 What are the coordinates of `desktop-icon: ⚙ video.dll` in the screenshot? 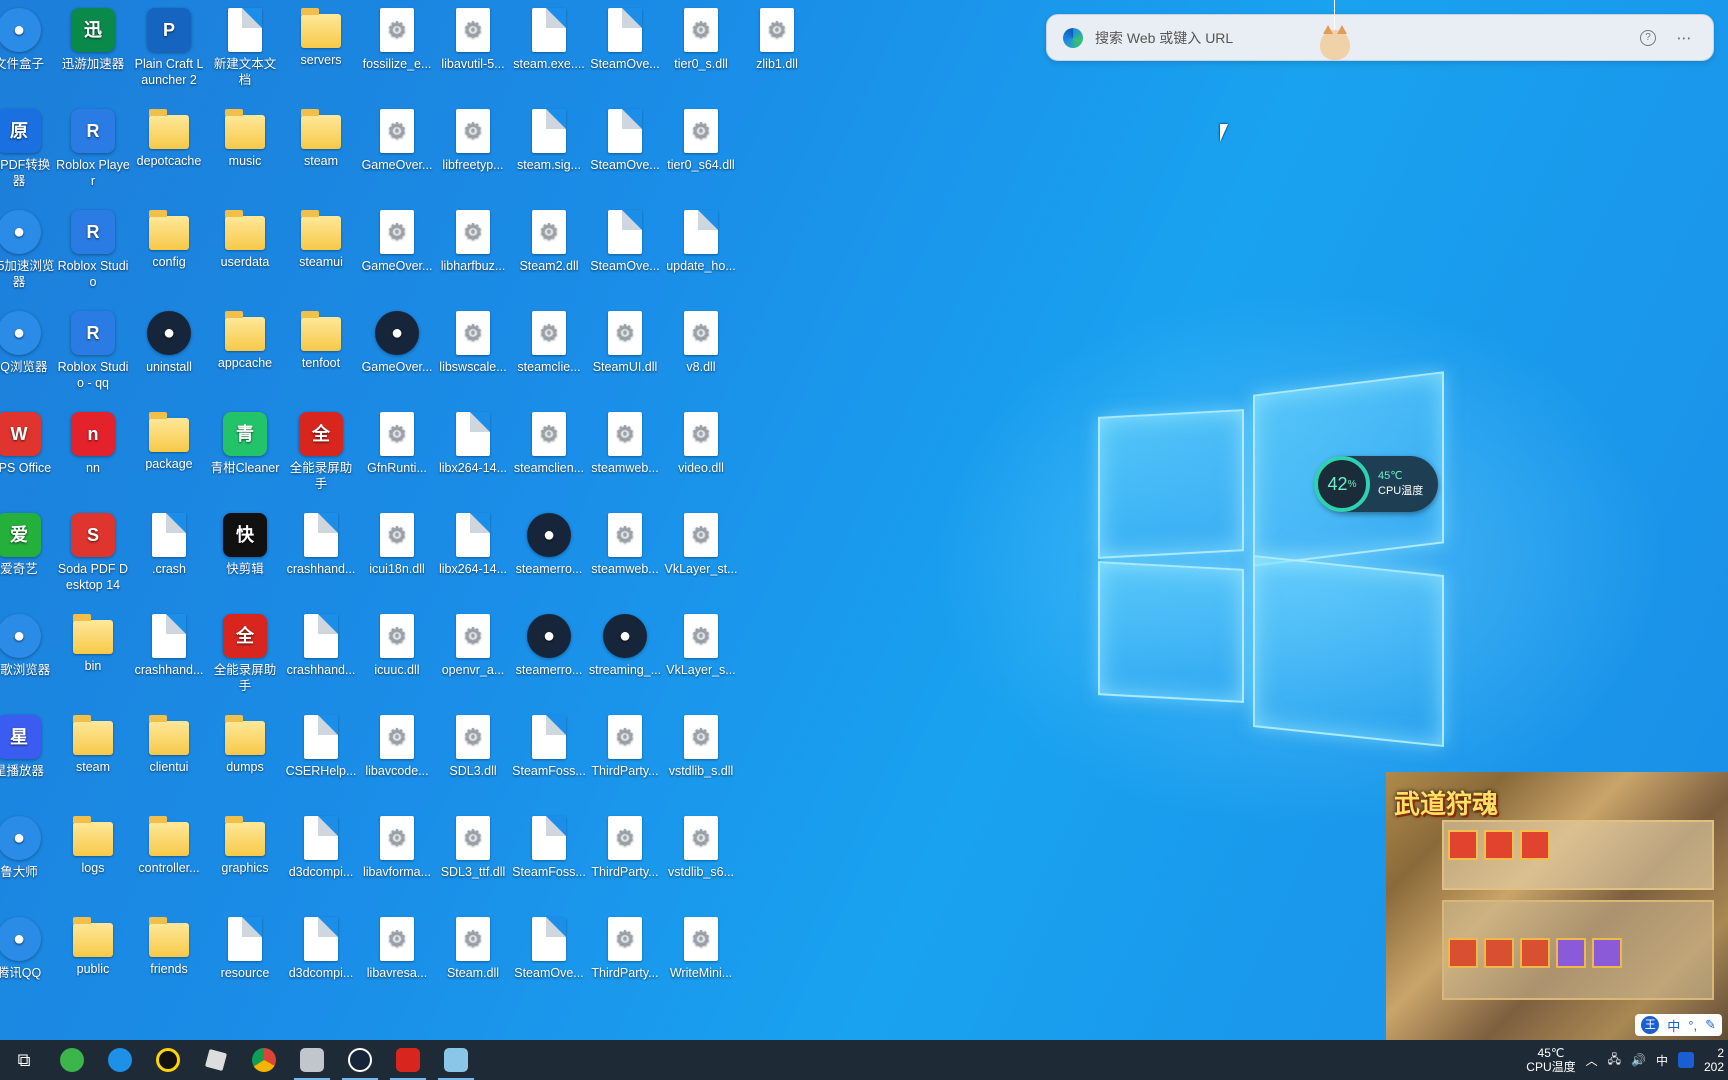 It's located at (701, 452).